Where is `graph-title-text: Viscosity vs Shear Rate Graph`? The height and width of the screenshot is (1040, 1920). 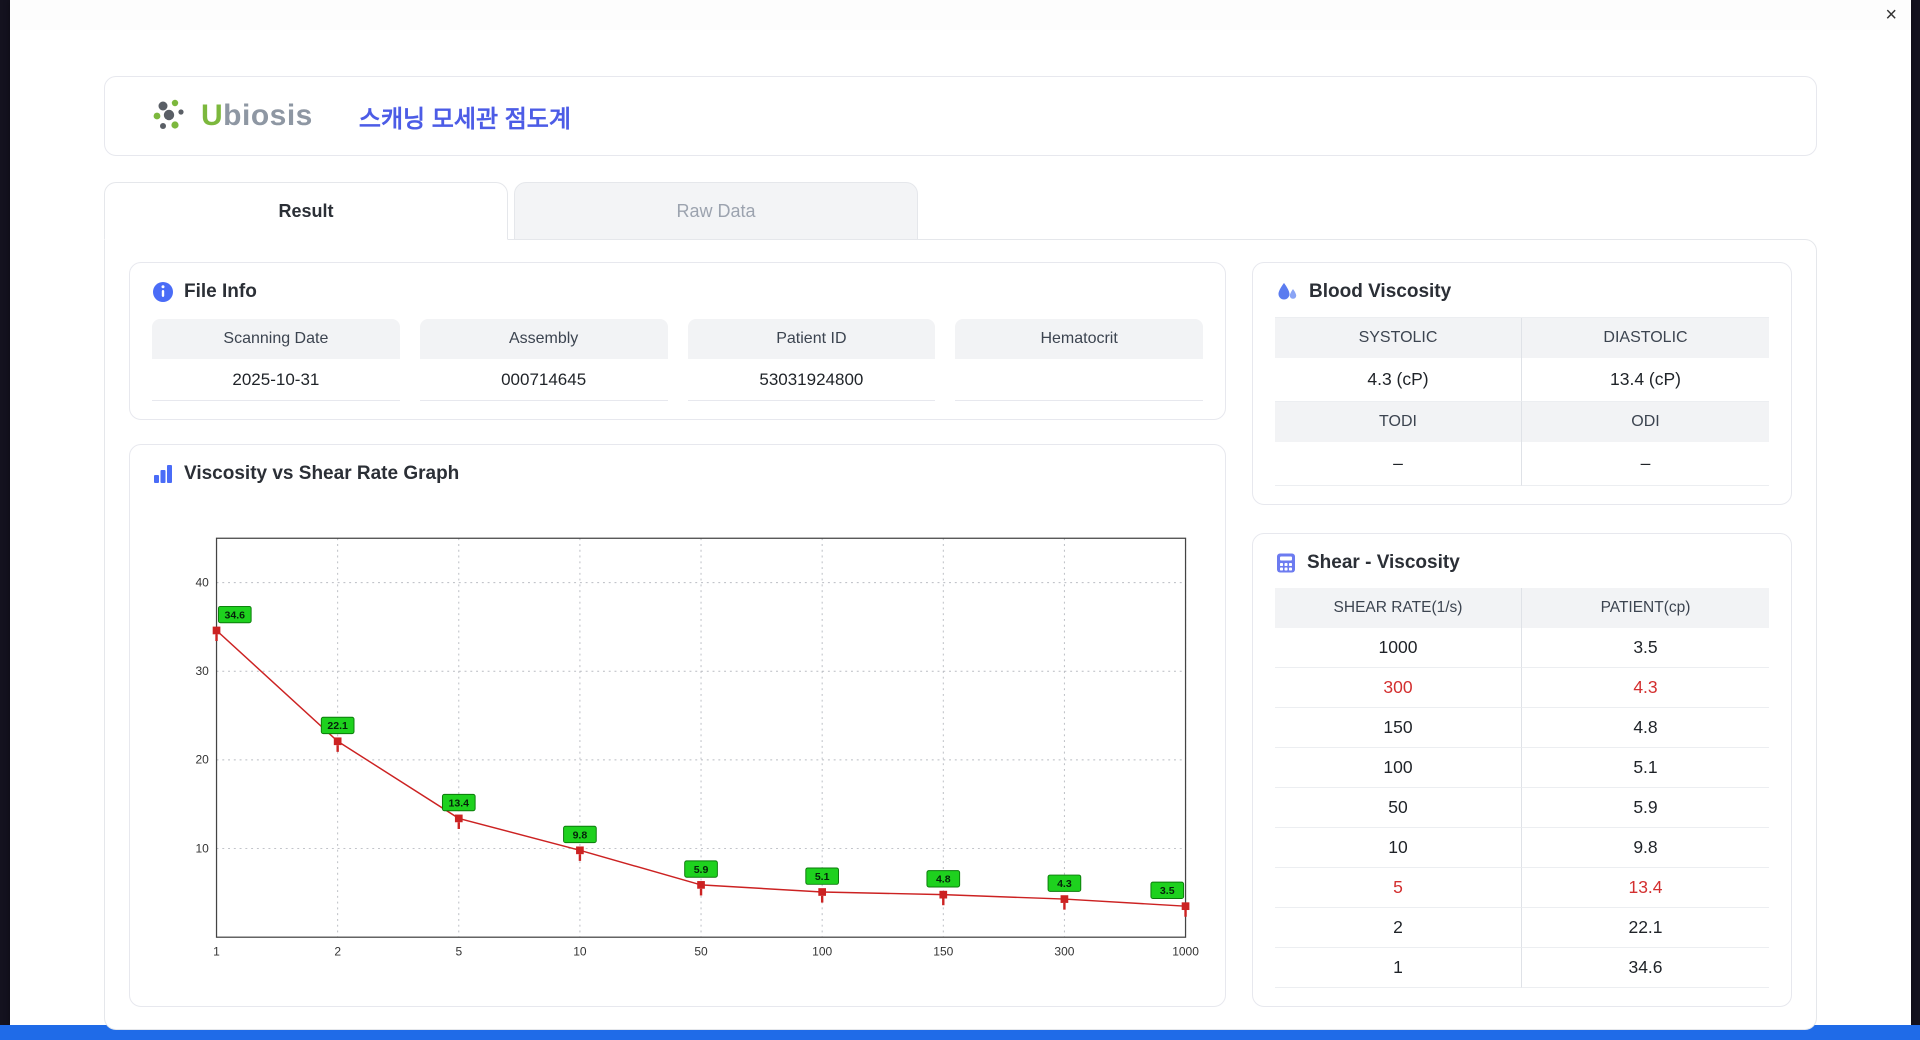 graph-title-text: Viscosity vs Shear Rate Graph is located at coordinates (322, 473).